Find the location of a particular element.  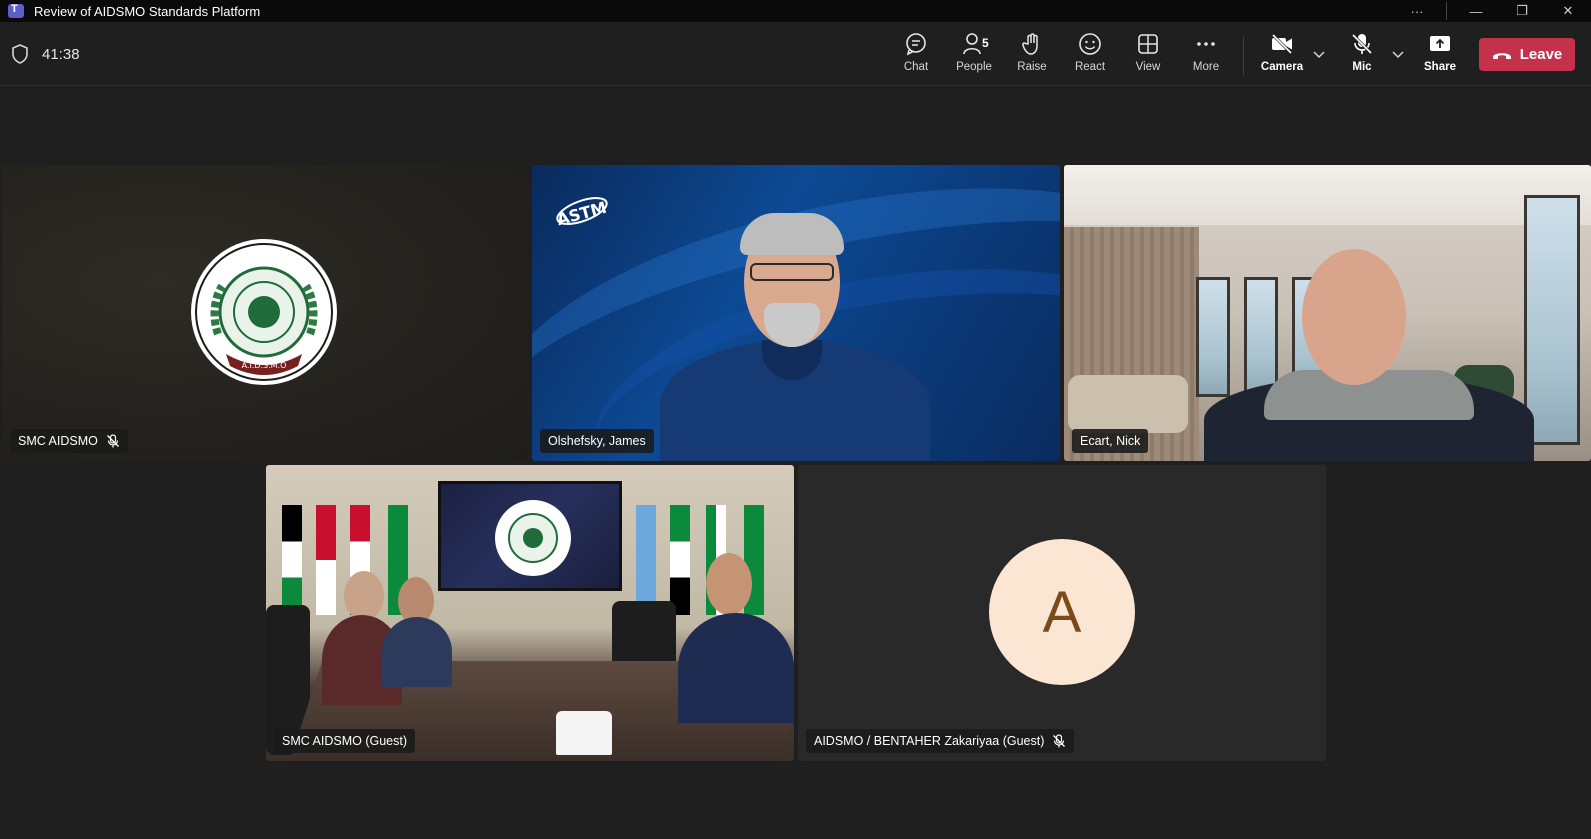

video-tile-ecart-nick: Ecart, Nick is located at coordinates (1327, 313).